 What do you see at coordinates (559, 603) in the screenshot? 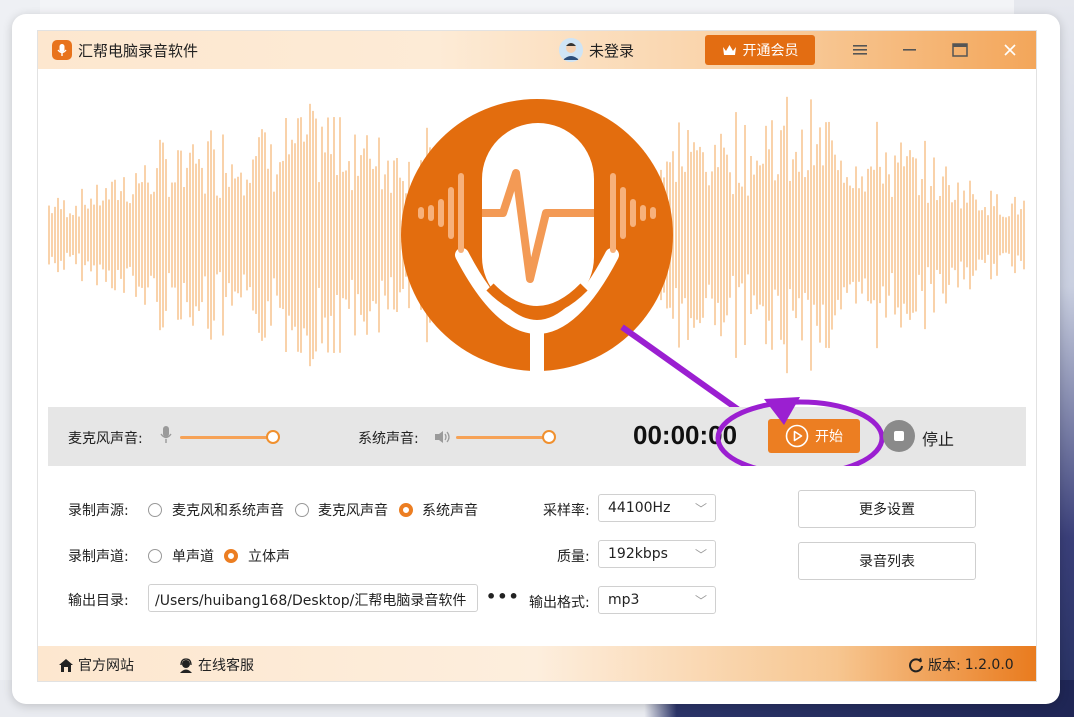
I see `format-label: 输出格式:` at bounding box center [559, 603].